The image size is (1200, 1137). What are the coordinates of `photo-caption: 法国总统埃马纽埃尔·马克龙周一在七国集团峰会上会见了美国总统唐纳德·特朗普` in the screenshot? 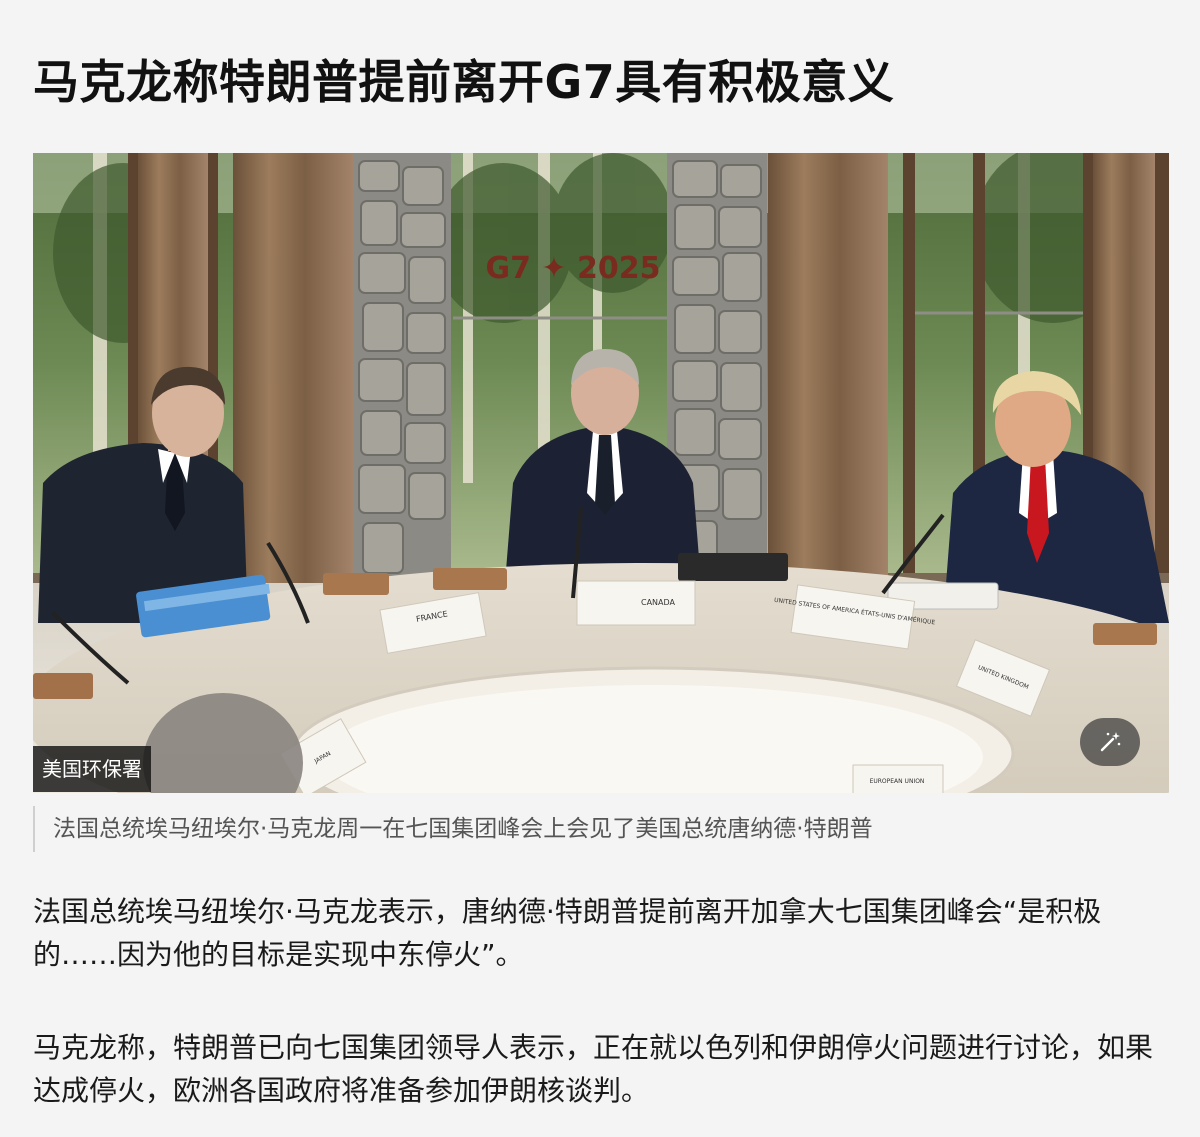 It's located at (598, 829).